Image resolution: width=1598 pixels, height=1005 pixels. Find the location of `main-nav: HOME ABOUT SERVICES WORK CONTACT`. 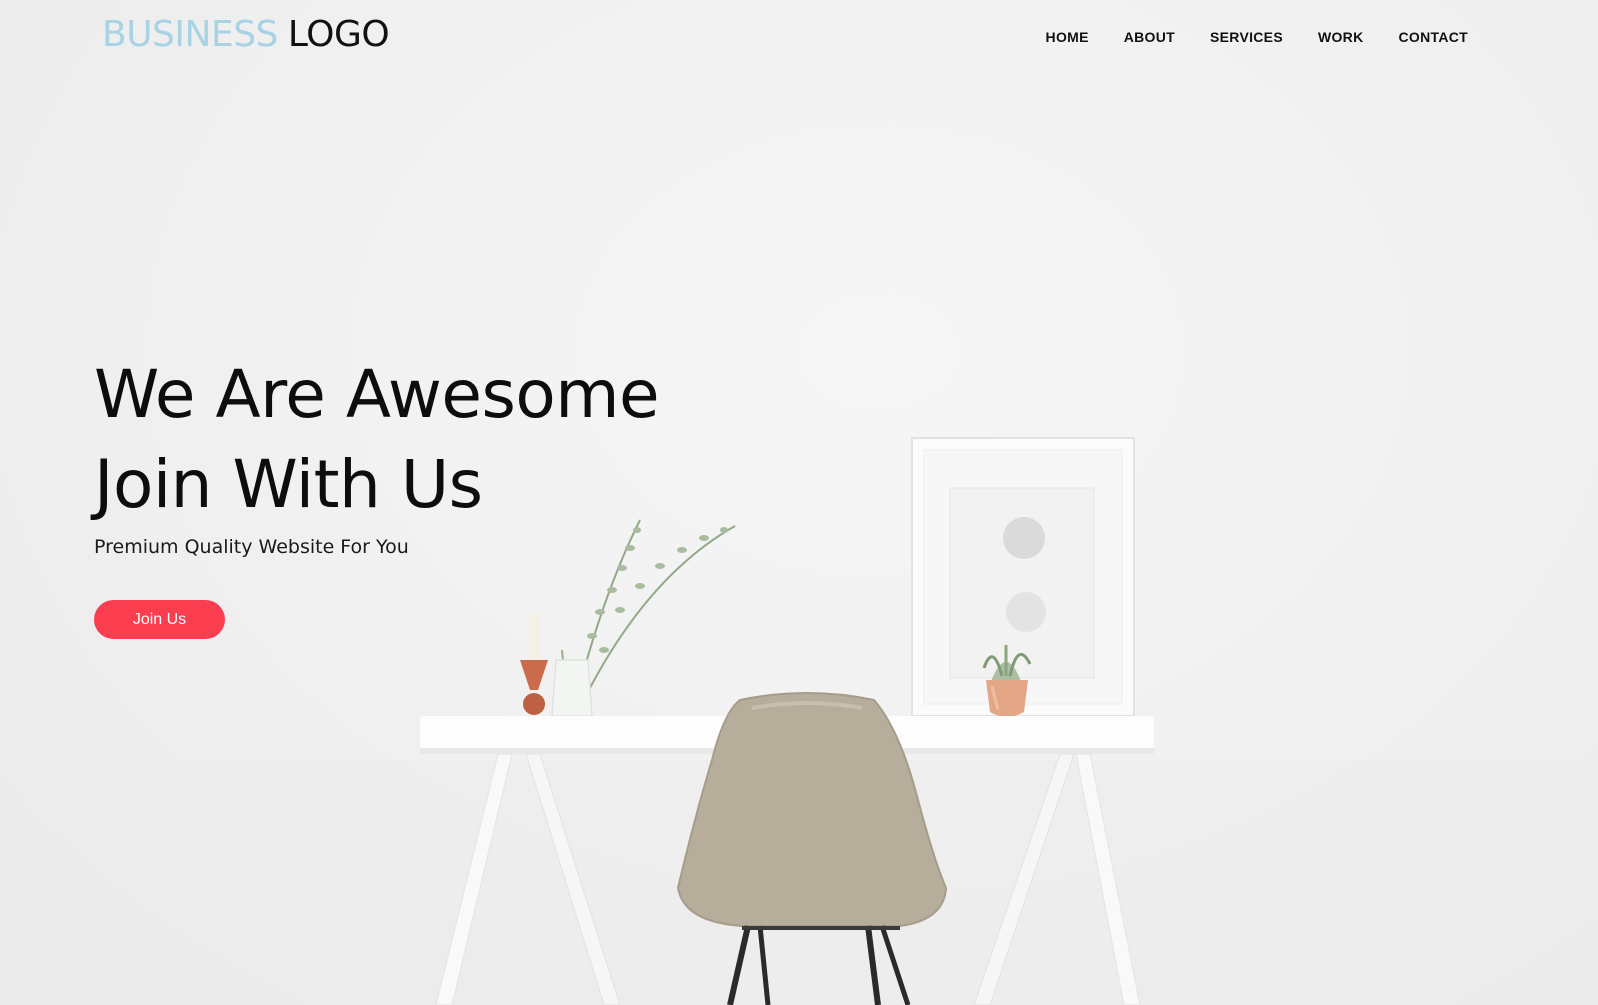

main-nav: HOME ABOUT SERVICES WORK CONTACT is located at coordinates (1239, 37).